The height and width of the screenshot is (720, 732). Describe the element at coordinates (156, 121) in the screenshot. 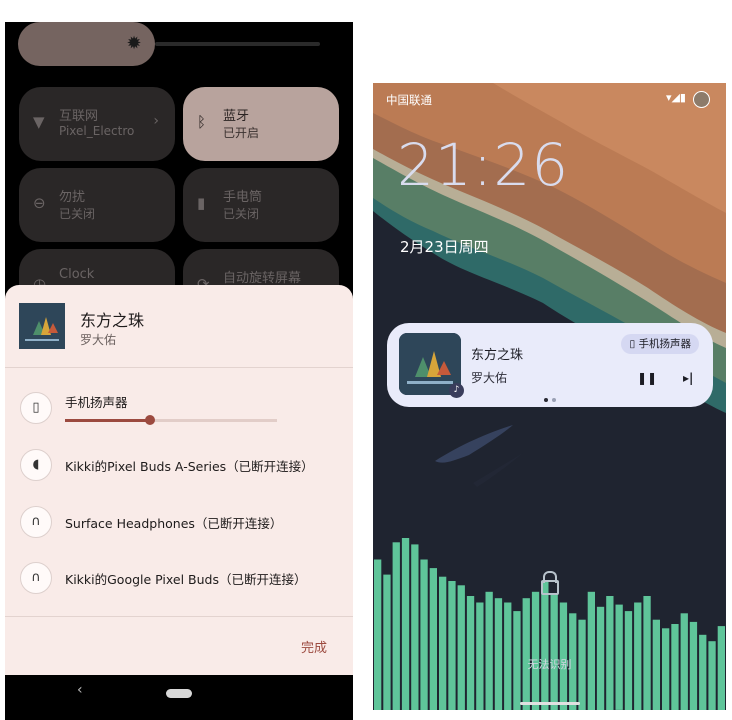

I see `chevron-right-icon: ›` at that location.